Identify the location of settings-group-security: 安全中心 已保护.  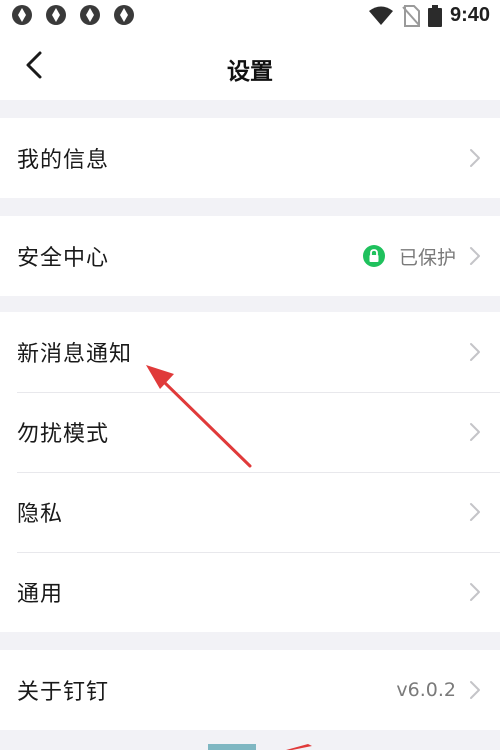
(250, 256).